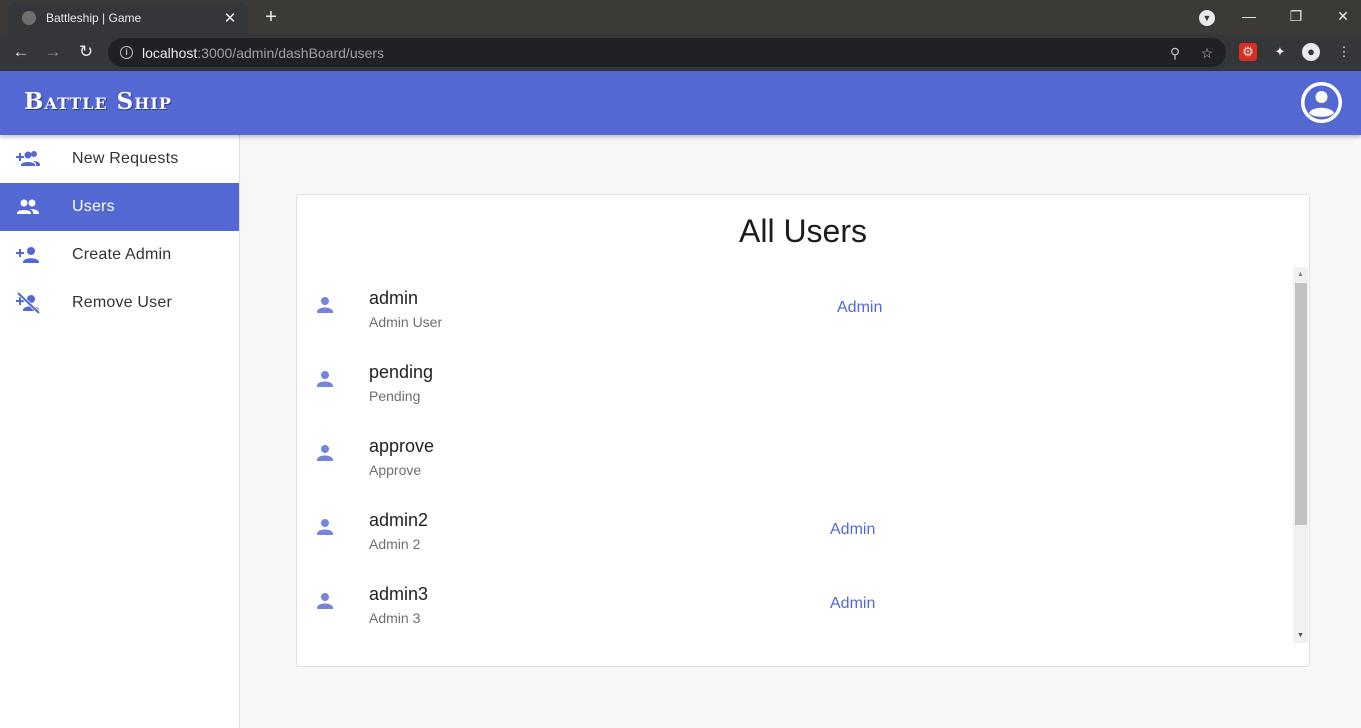 The width and height of the screenshot is (1361, 728). What do you see at coordinates (680, 103) in the screenshot?
I see `app-header: Battle Ship` at bounding box center [680, 103].